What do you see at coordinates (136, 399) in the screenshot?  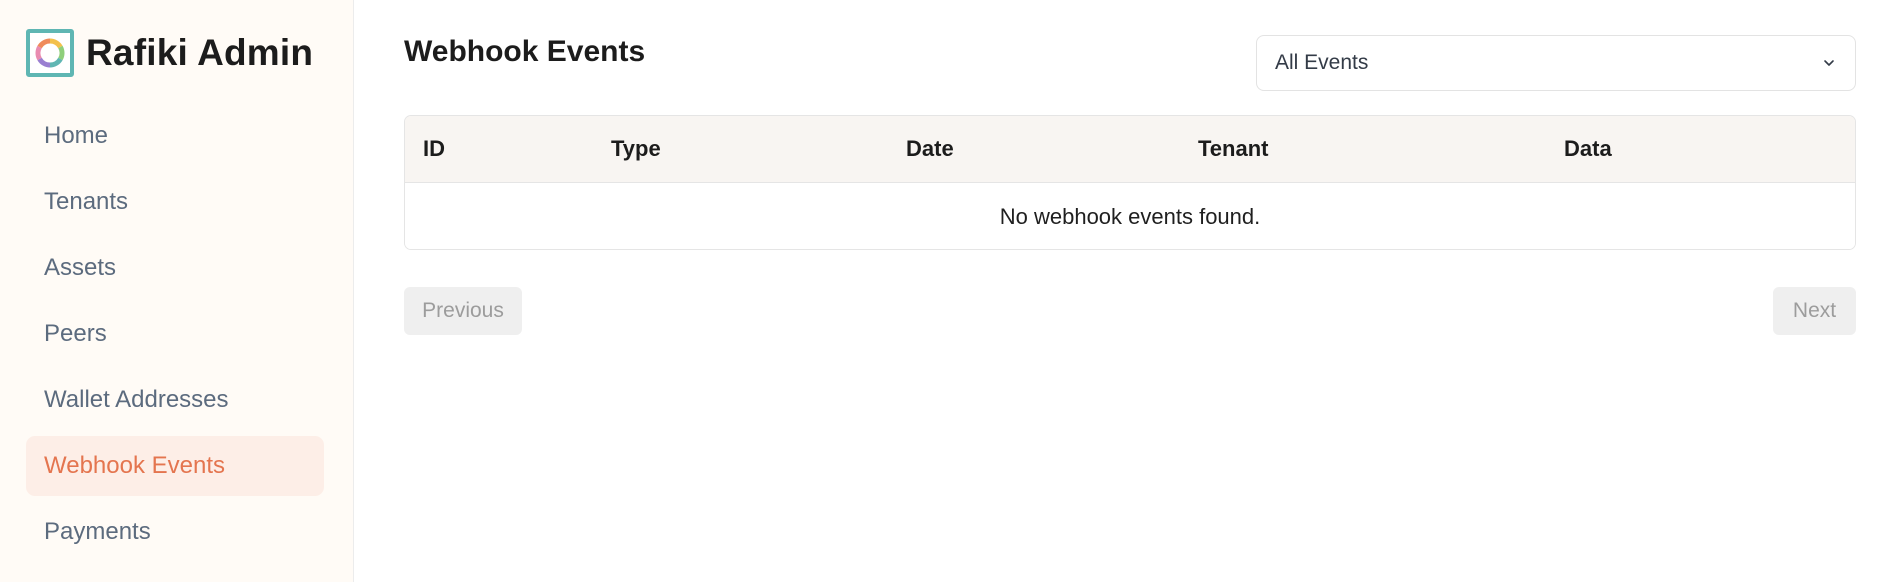 I see `sidebar-item-label: Wallet Addresses` at bounding box center [136, 399].